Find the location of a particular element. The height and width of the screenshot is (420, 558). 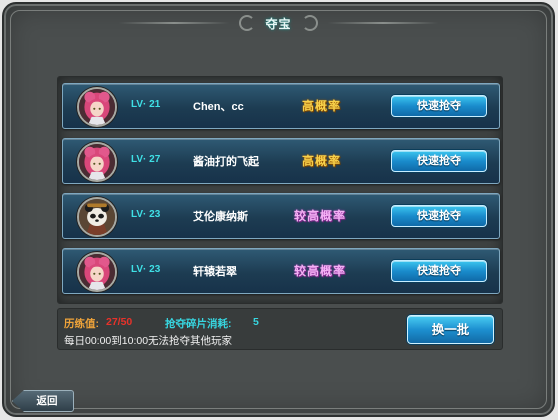

opponent-row: LV· 23 轩辕若翠 较高概率 快速抢夺 is located at coordinates (281, 271).